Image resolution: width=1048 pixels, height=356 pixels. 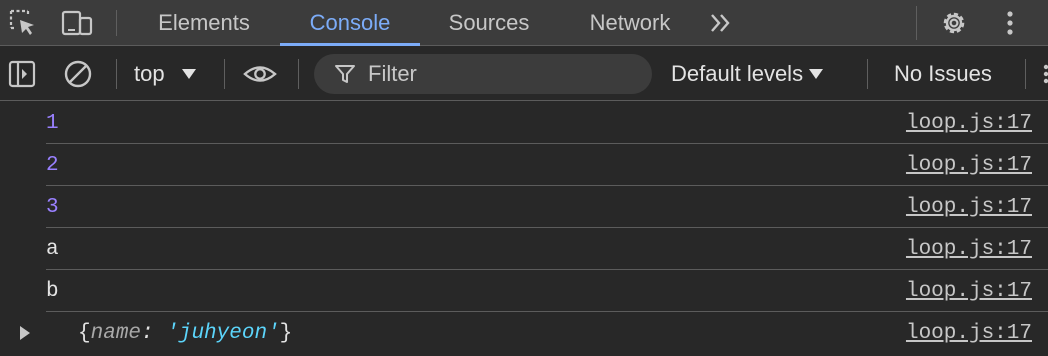 I want to click on tab-network: Network, so click(x=630, y=22).